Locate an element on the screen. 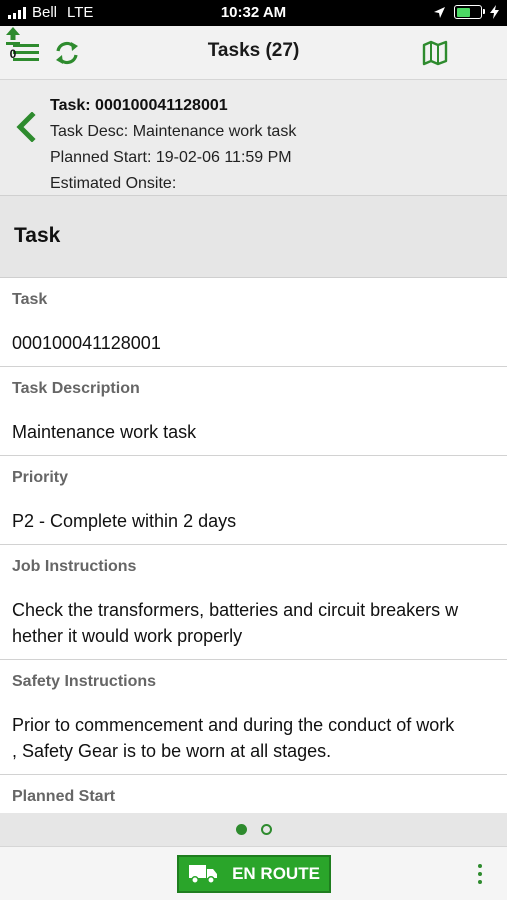 This screenshot has height=900, width=507. status-bar: Bell LTE 10:32 AM is located at coordinates (253, 13).